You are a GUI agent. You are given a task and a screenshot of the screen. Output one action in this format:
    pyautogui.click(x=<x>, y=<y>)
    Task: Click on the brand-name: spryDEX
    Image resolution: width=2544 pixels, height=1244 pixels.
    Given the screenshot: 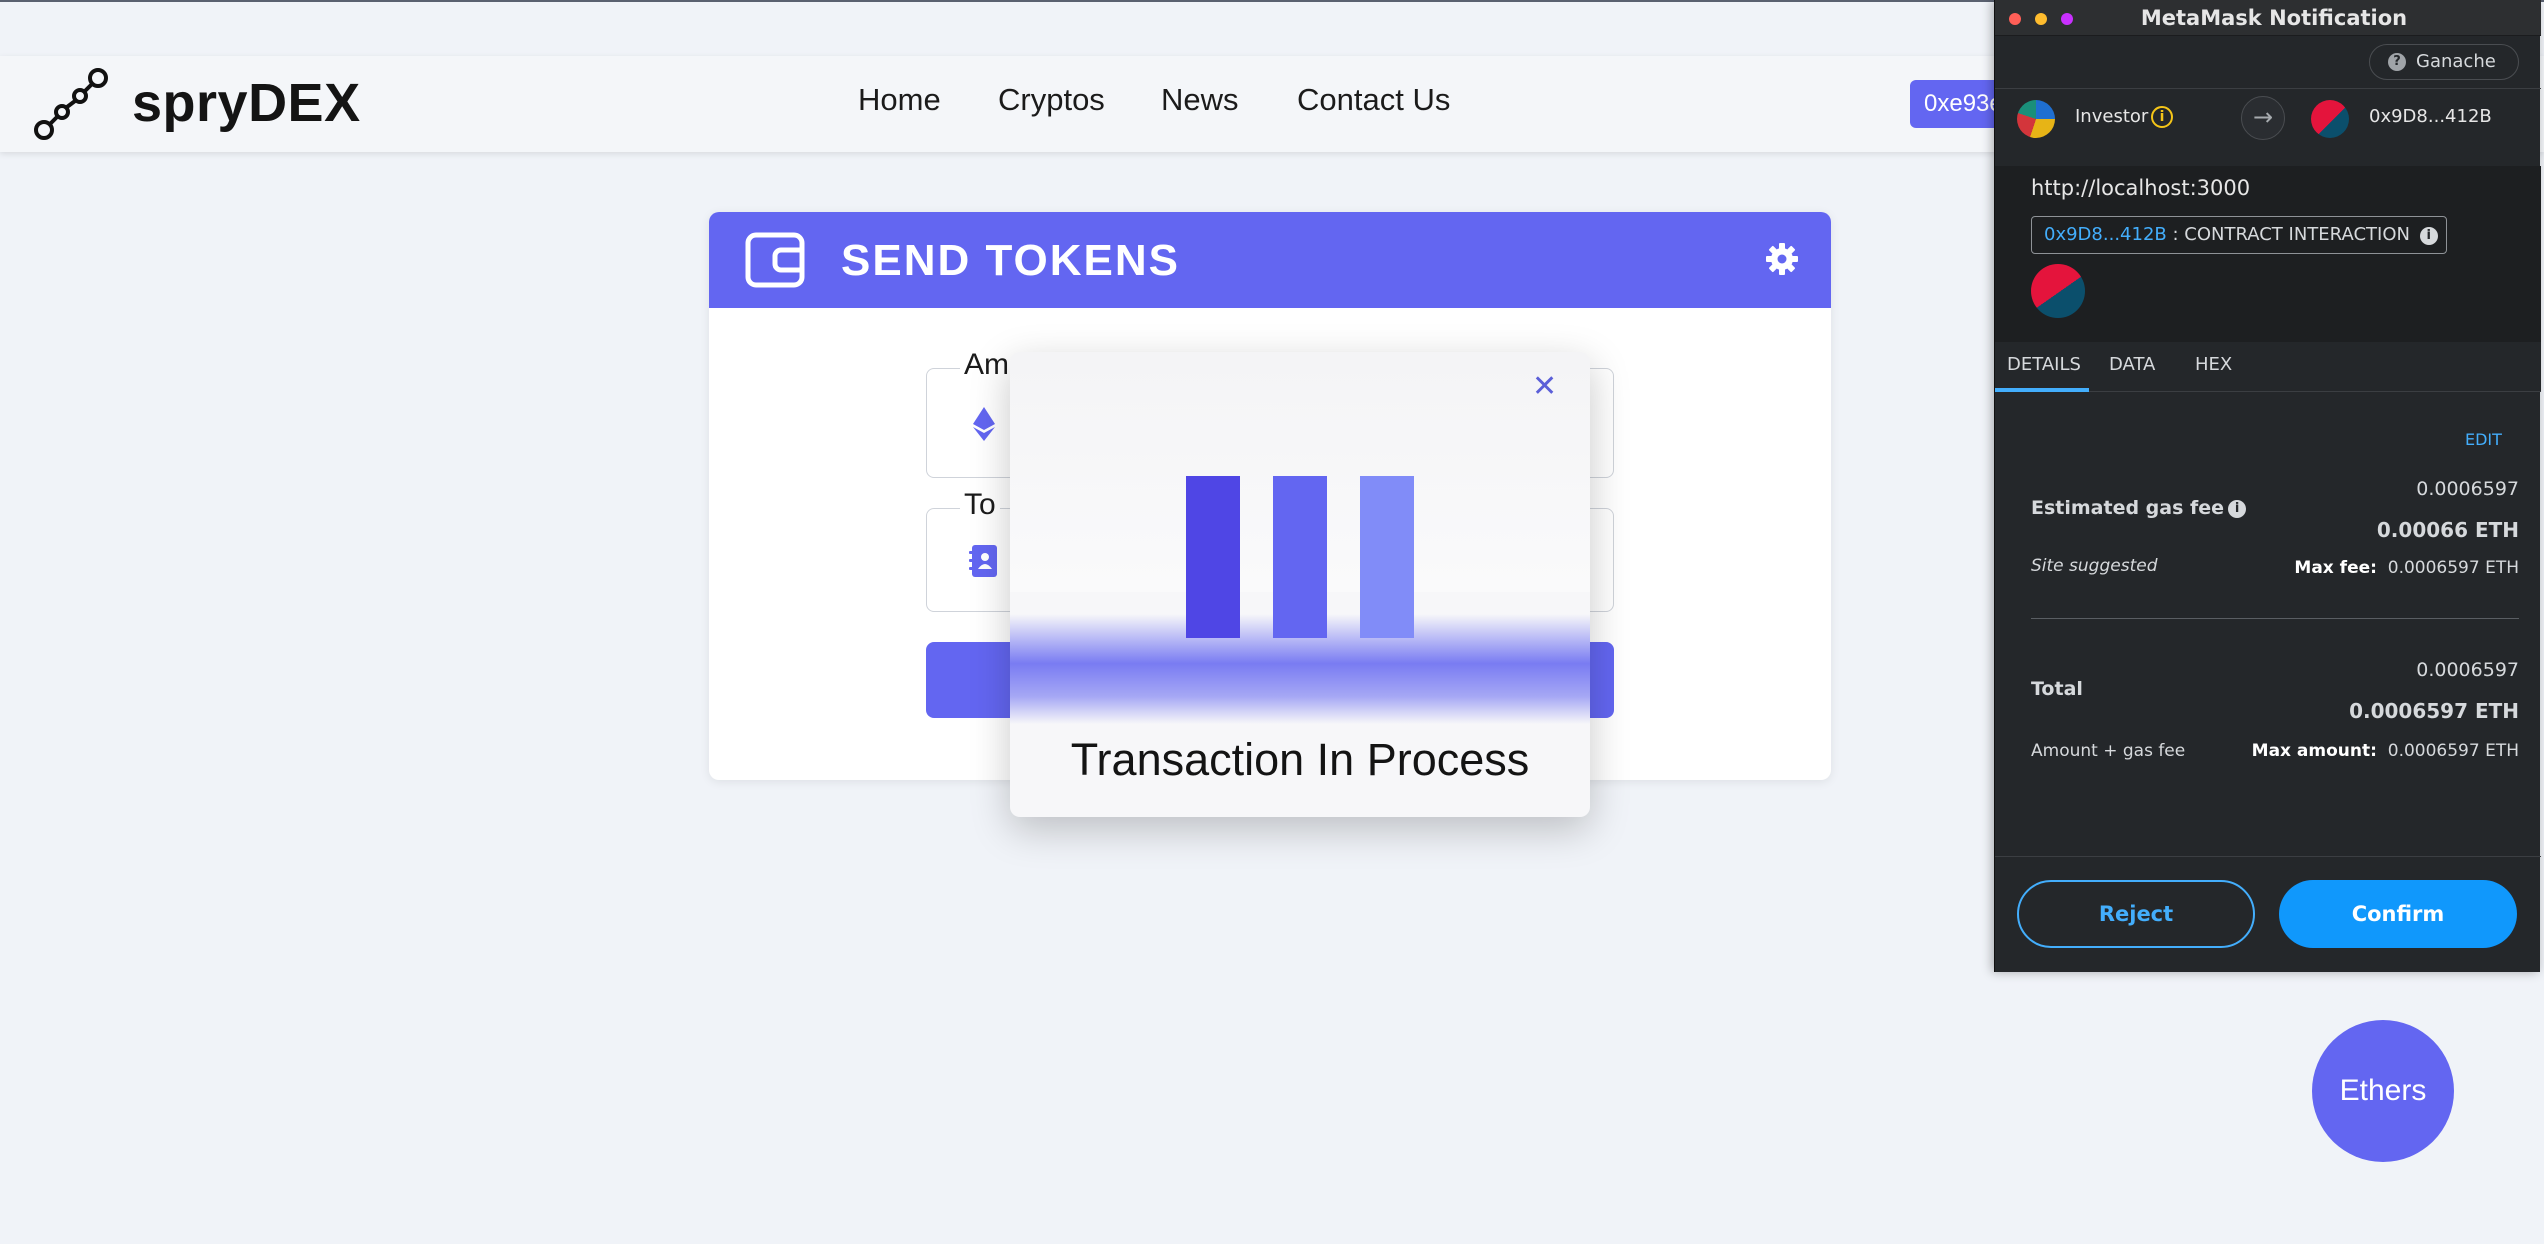 What is the action you would take?
    pyautogui.click(x=246, y=103)
    